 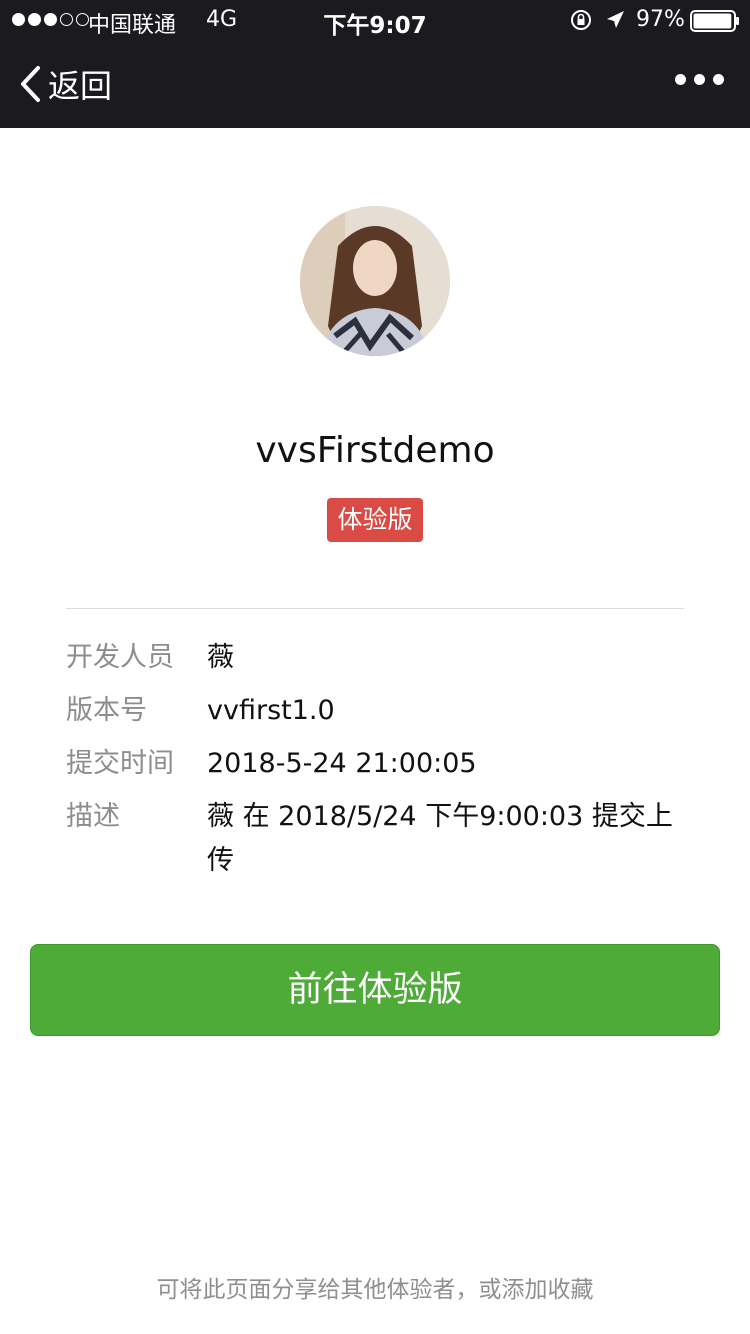 What do you see at coordinates (375, 84) in the screenshot?
I see `navigation-bar: 返回` at bounding box center [375, 84].